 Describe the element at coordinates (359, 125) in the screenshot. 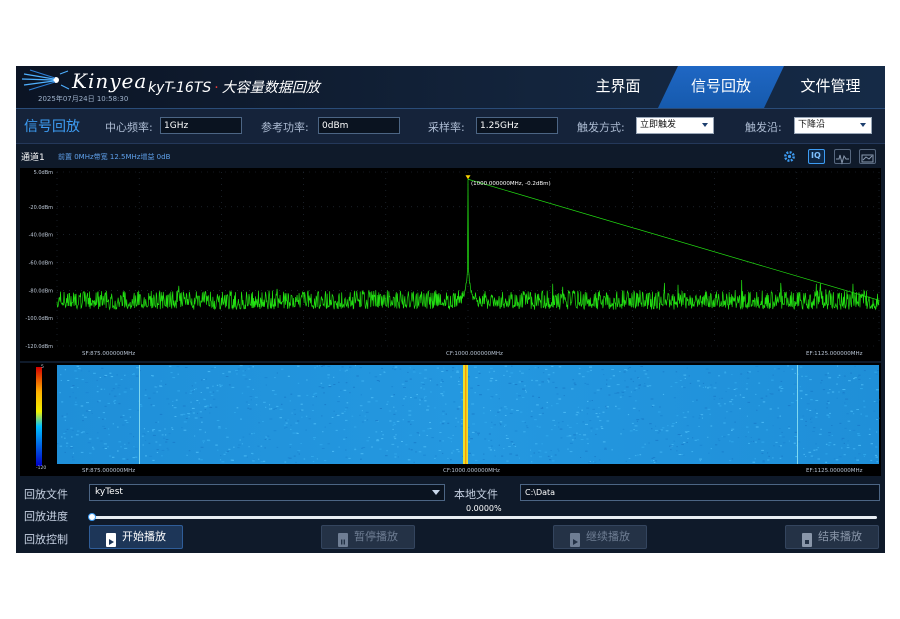

I see `ref-power-input: 0dBm` at that location.